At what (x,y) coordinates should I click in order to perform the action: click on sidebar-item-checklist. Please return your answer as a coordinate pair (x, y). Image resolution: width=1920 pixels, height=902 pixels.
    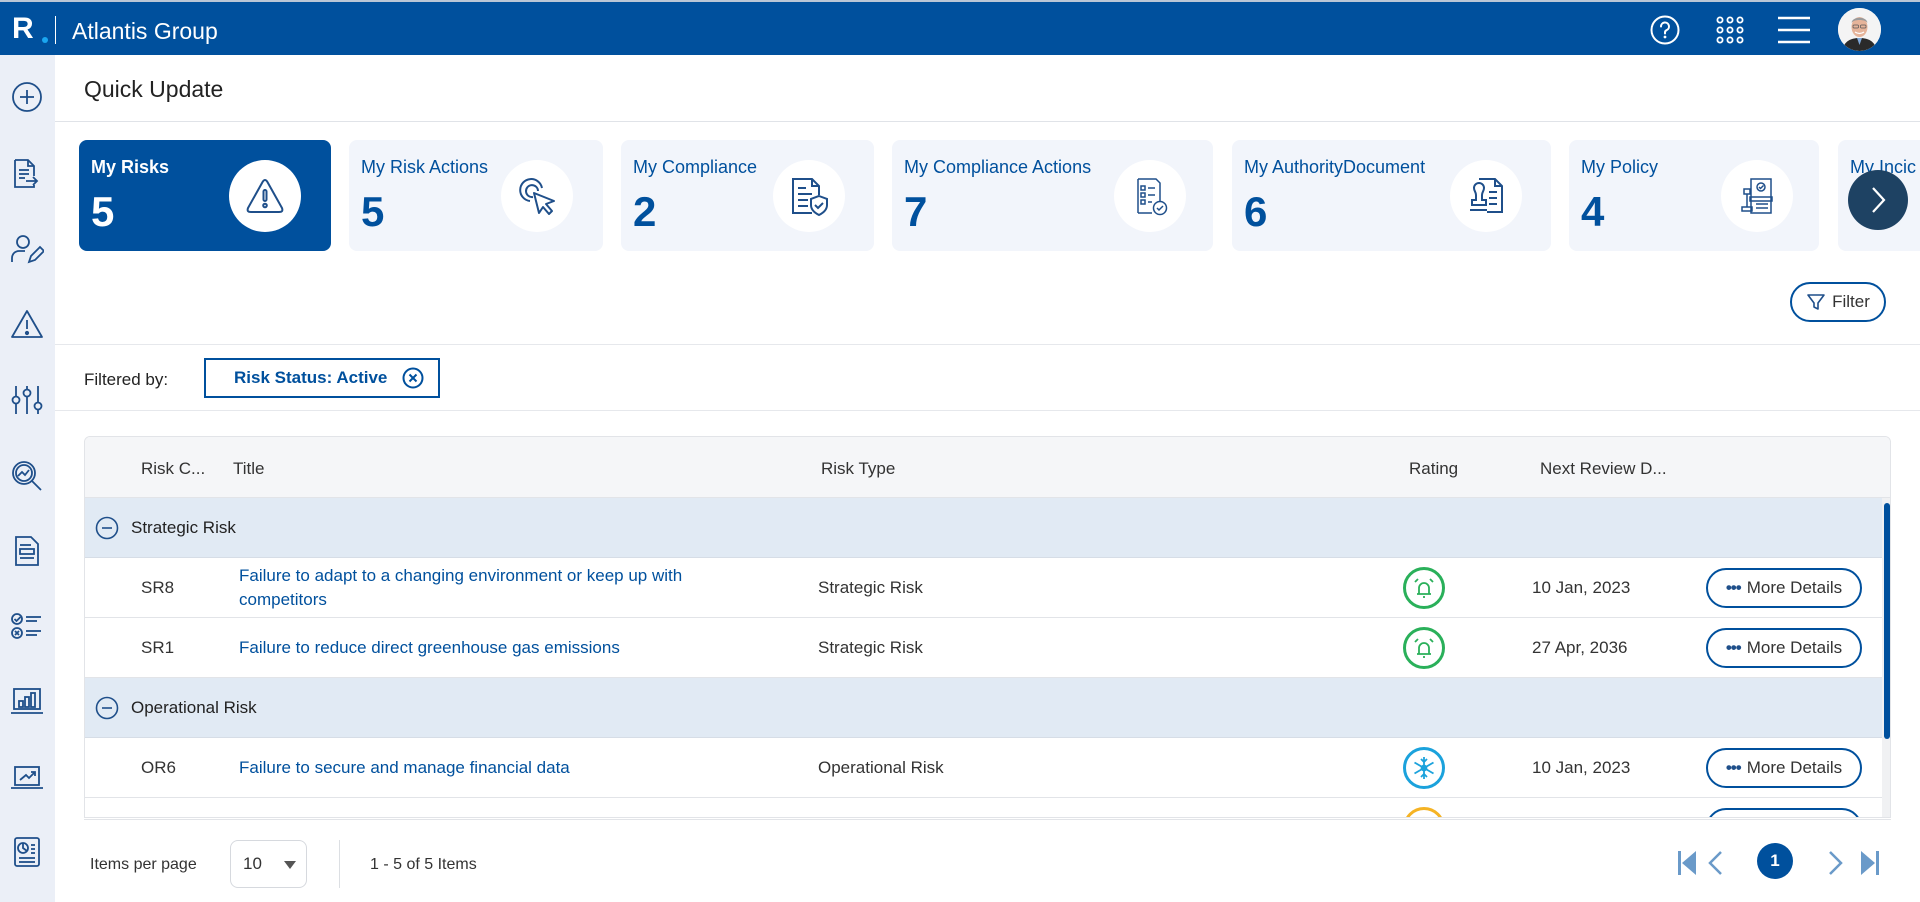
    Looking at the image, I should click on (27, 626).